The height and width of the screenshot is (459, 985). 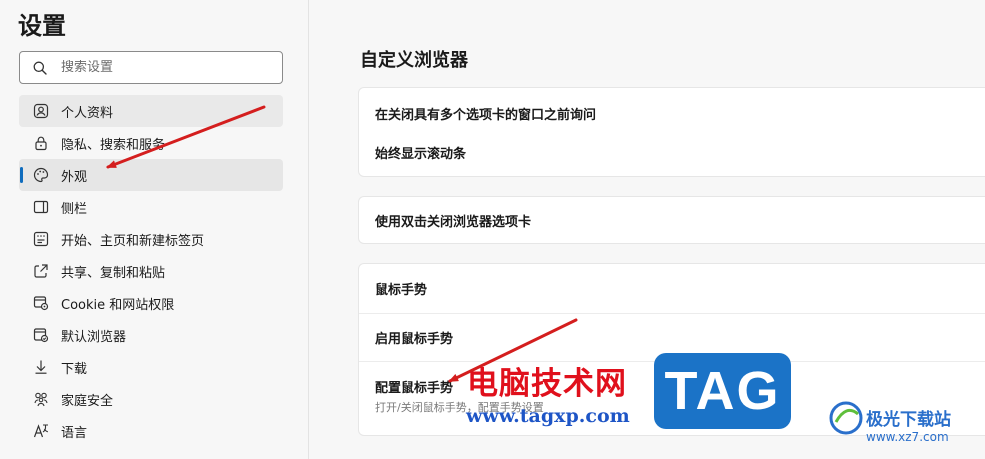 I want to click on sidebar-item-label: 隐私、搜索和服务, so click(x=113, y=145).